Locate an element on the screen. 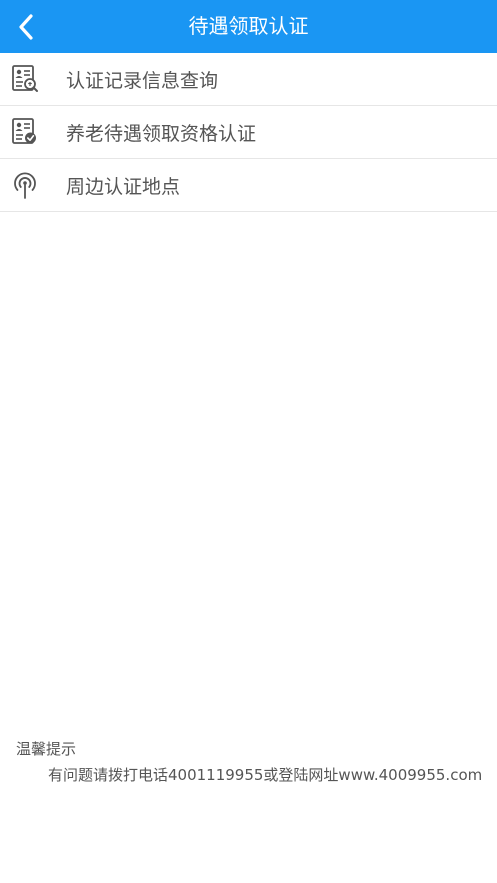 The image size is (497, 883). header-bar: 待遇领取认证 is located at coordinates (248, 26).